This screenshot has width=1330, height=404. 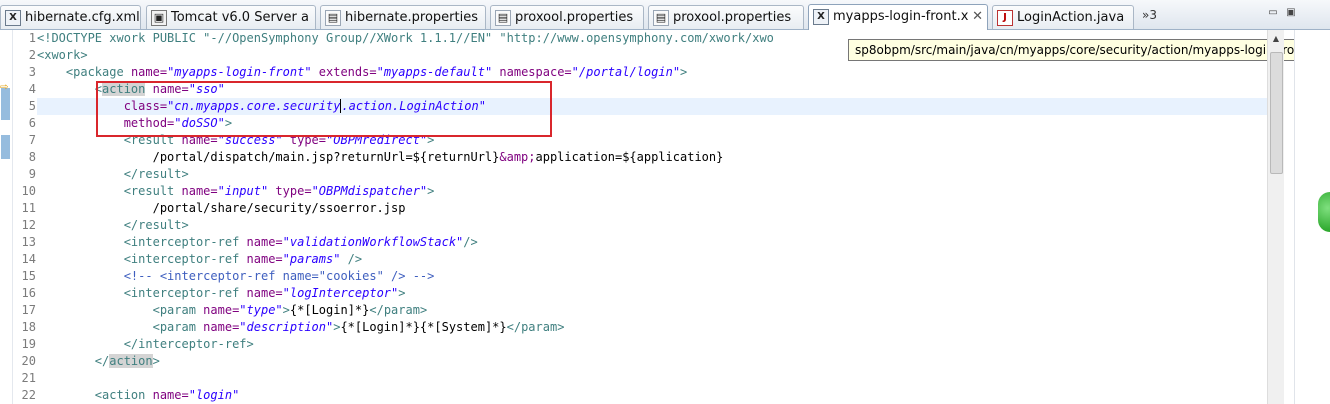 I want to click on minimize-icon: ▭, so click(x=1273, y=13).